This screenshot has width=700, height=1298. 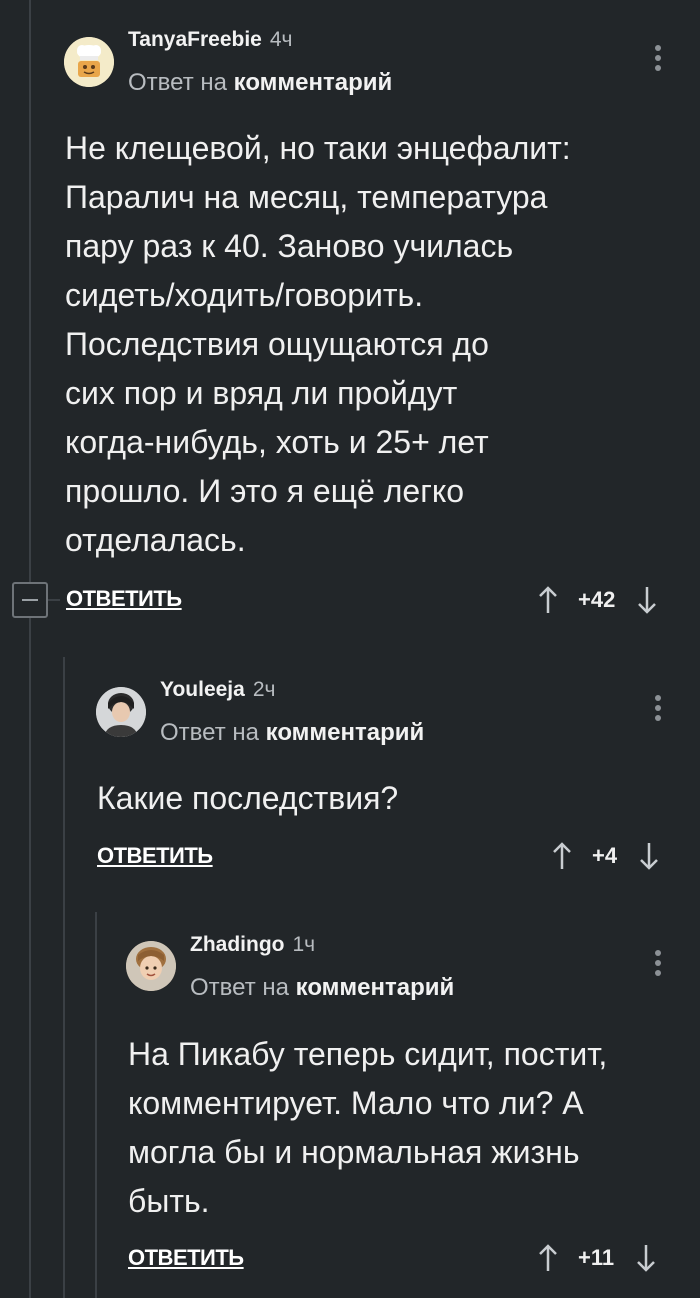 What do you see at coordinates (155, 540) in the screenshot?
I see `comment-line: отделалась.` at bounding box center [155, 540].